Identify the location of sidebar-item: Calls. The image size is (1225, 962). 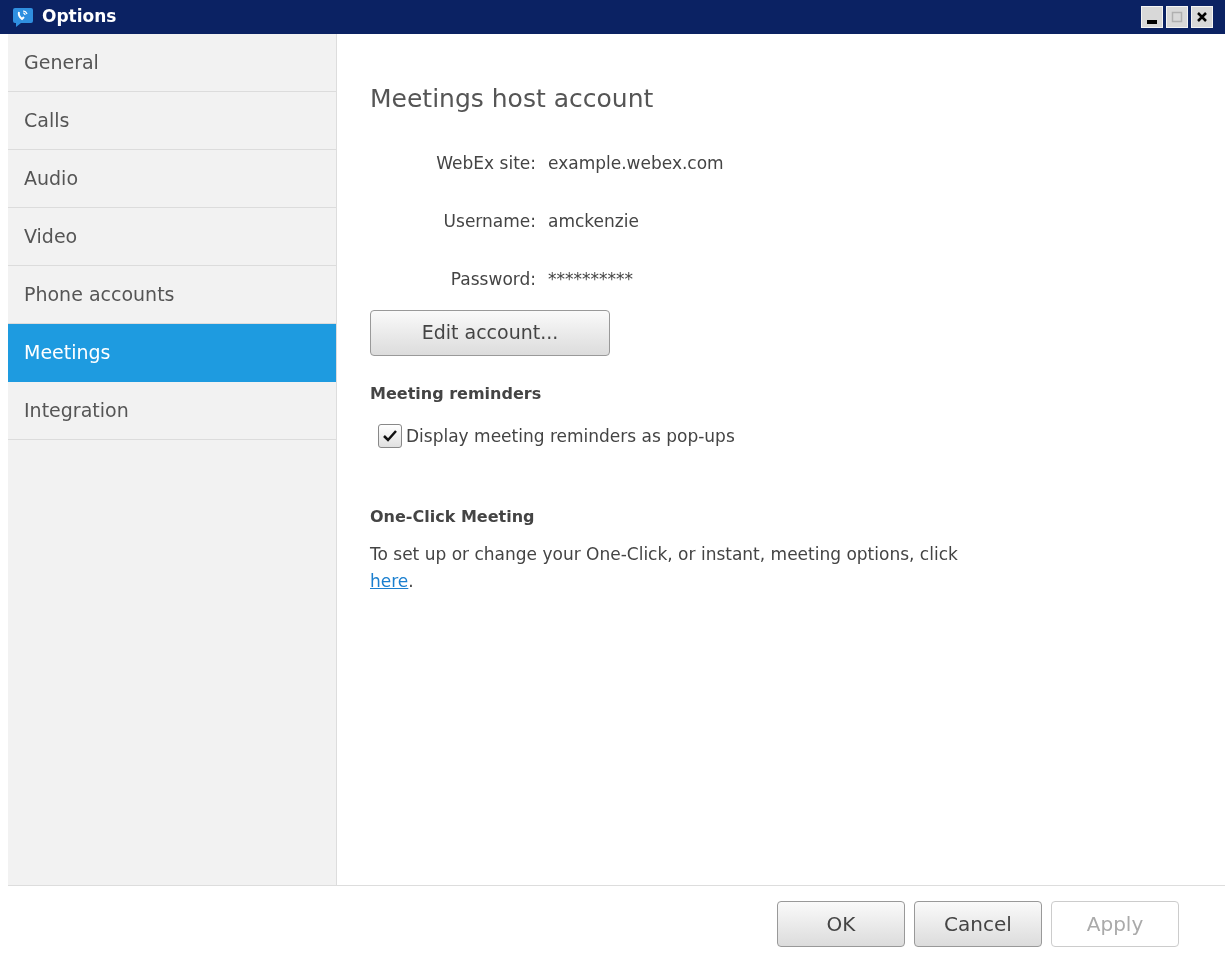
(172, 121).